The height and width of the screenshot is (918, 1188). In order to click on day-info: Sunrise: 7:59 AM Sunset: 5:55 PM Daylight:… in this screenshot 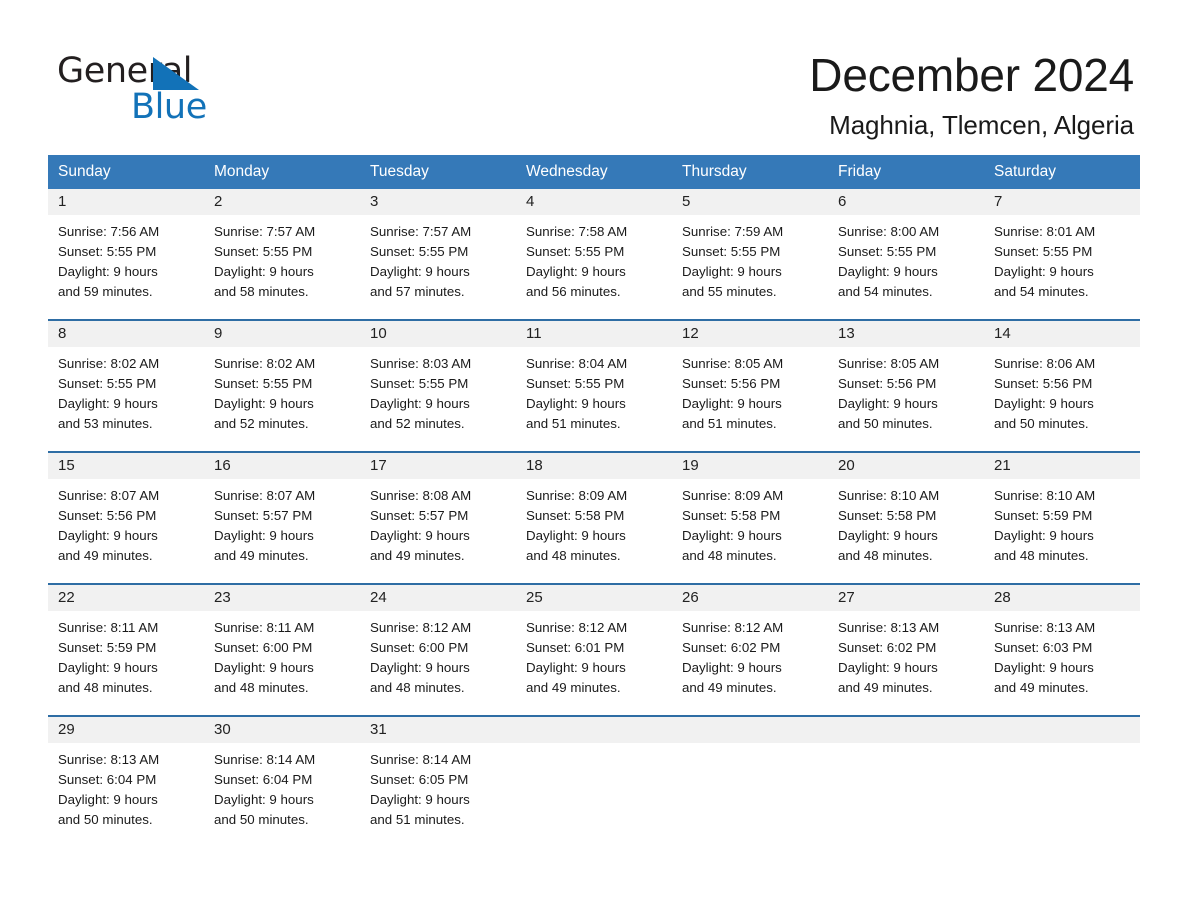, I will do `click(750, 258)`.